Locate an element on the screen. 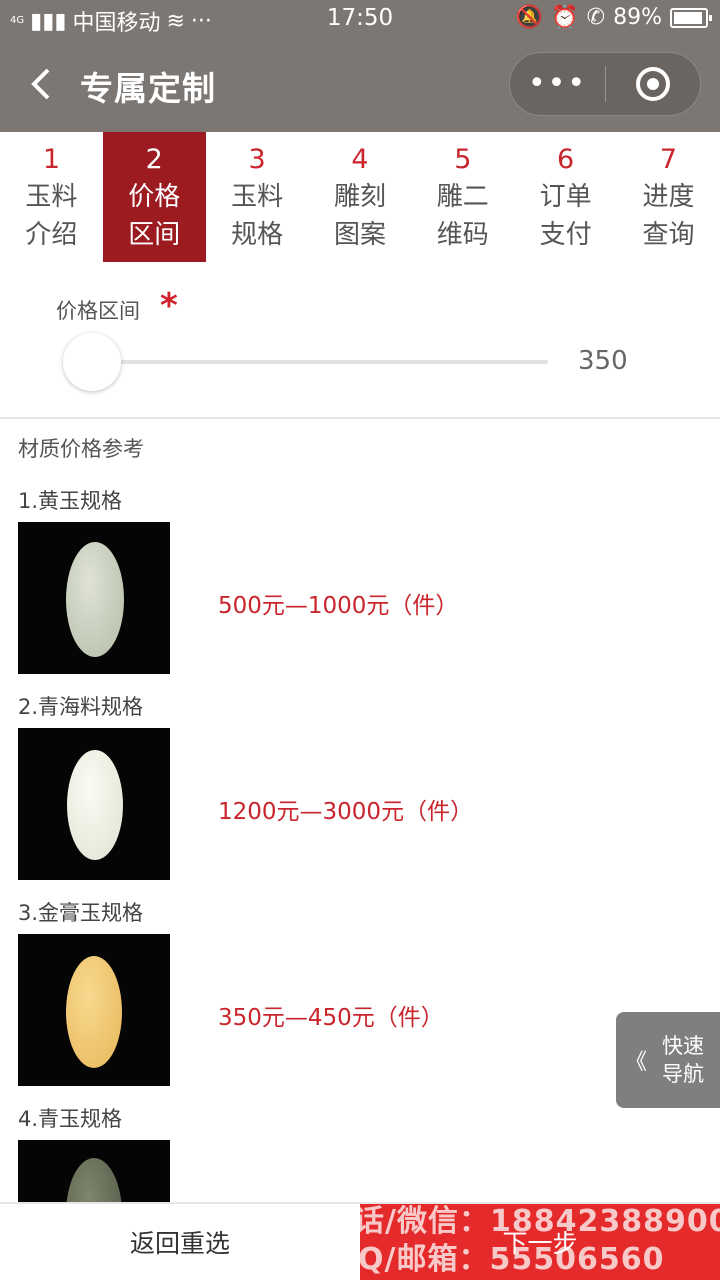 The height and width of the screenshot is (1280, 720). status-right: 🔕 ⏰ ✆ 89% is located at coordinates (613, 17).